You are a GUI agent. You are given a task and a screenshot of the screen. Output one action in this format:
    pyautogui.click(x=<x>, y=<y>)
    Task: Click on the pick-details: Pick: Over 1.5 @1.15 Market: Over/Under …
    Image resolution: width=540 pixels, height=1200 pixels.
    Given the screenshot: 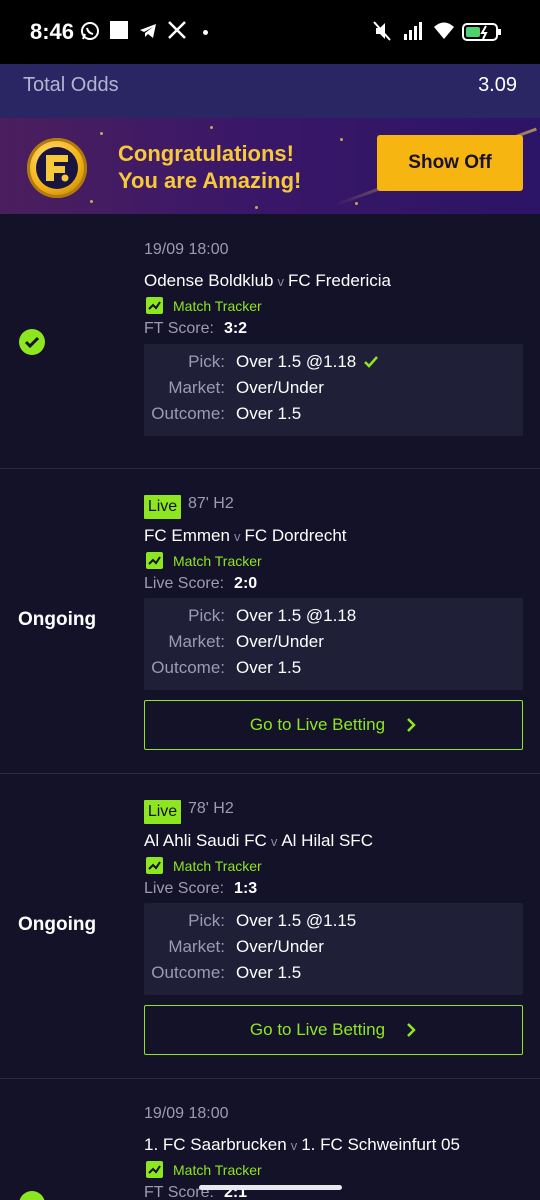 What is the action you would take?
    pyautogui.click(x=333, y=949)
    